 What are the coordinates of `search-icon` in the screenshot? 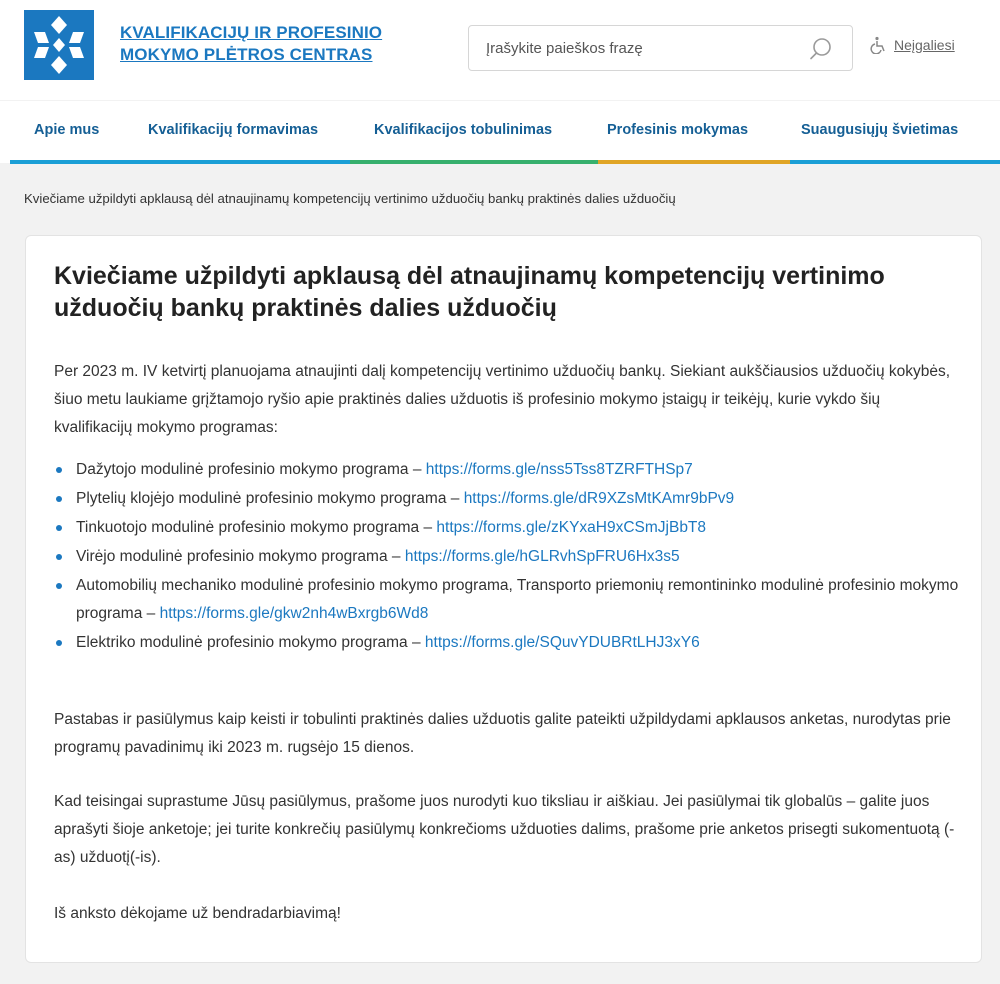 It's located at (820, 49).